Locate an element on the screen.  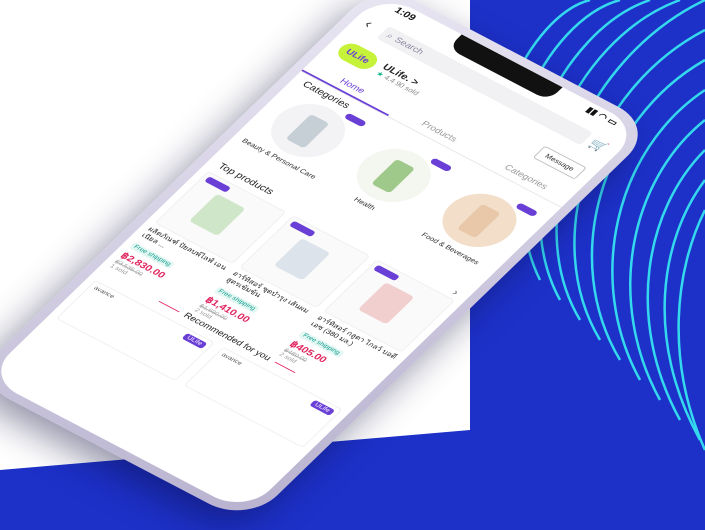
status-time: 1:09 is located at coordinates (405, 14).